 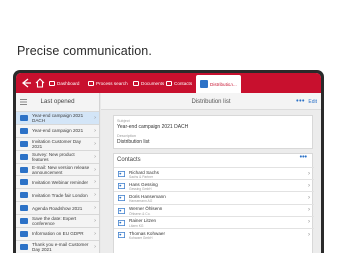 What do you see at coordinates (214, 197) in the screenshot?
I see `contact-row: Doris Hansemann Hansemann AG ›` at bounding box center [214, 197].